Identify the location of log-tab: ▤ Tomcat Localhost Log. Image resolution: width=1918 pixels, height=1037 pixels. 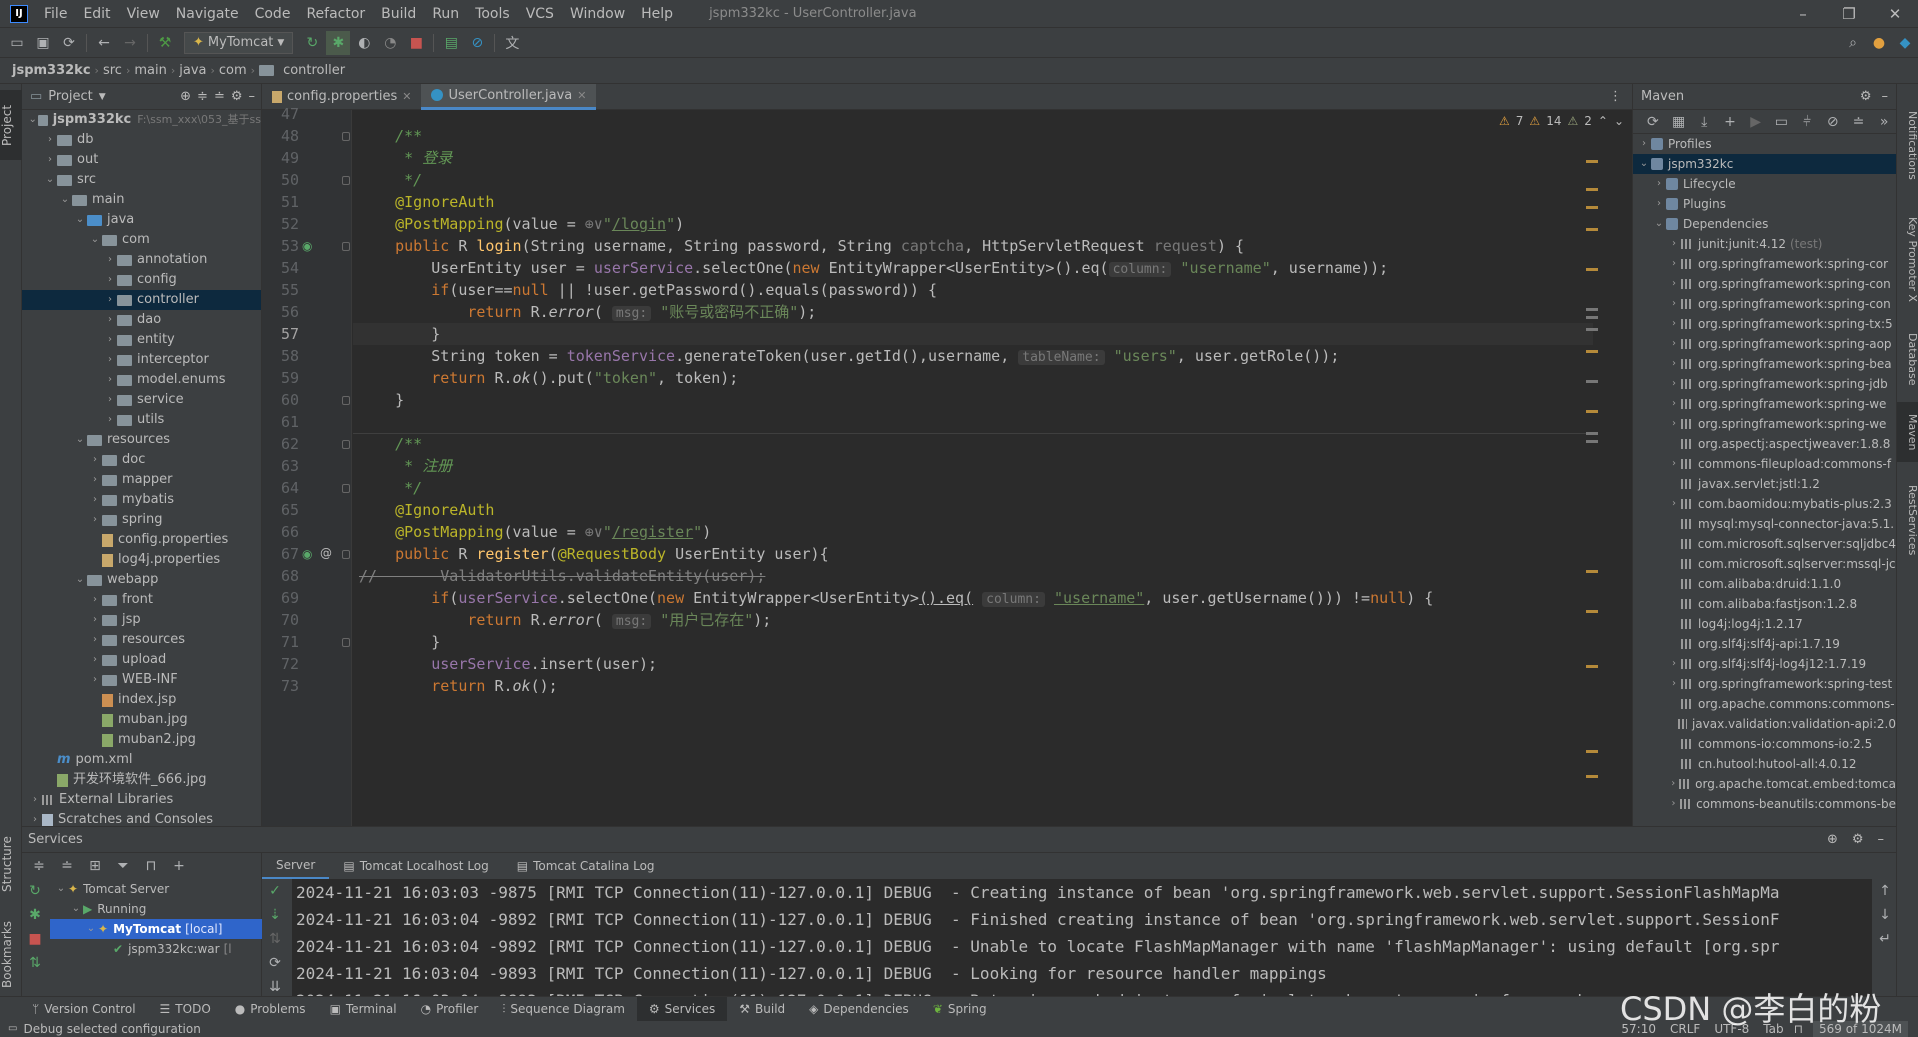
(415, 866).